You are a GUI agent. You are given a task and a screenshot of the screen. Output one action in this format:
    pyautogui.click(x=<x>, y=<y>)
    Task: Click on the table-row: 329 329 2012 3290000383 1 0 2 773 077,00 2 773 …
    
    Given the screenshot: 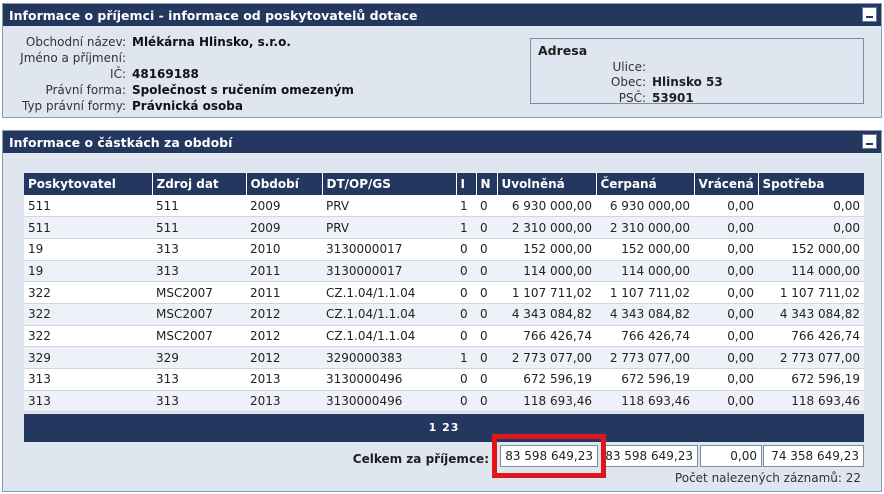 What is the action you would take?
    pyautogui.click(x=444, y=357)
    